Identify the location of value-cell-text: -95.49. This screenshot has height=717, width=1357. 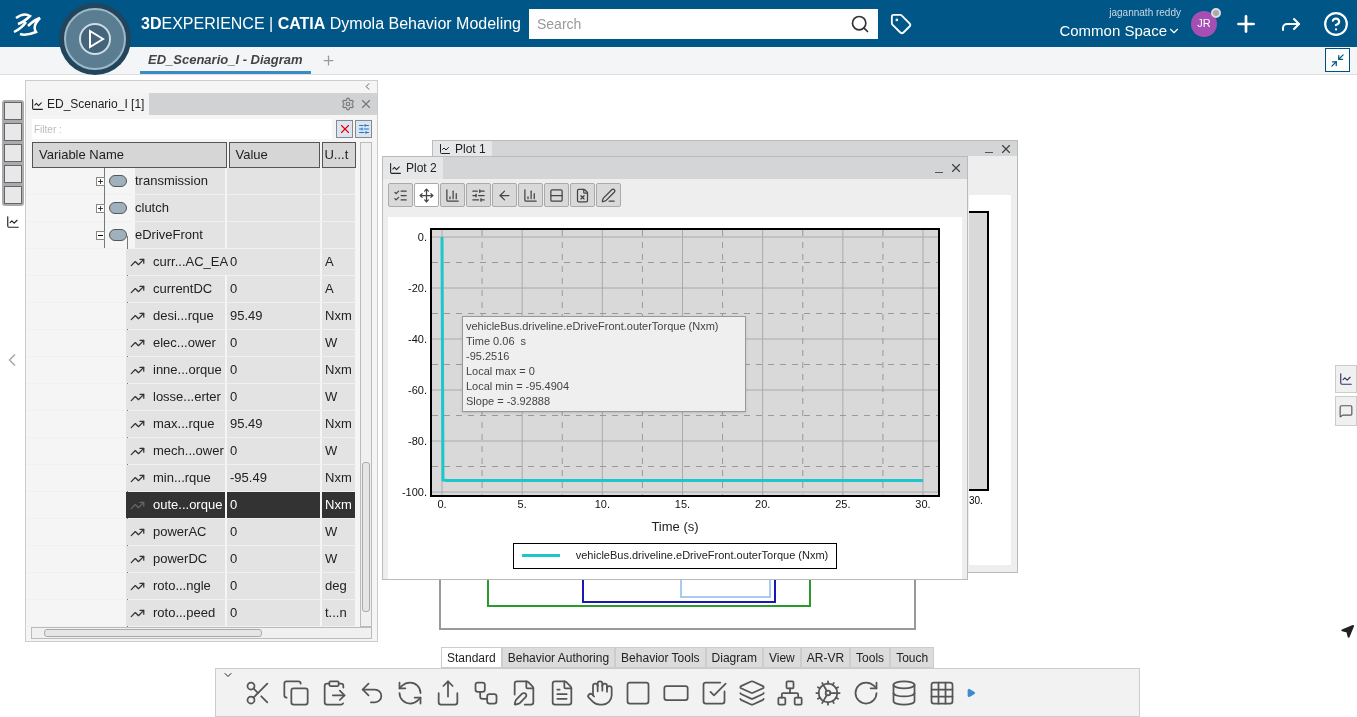
(248, 478).